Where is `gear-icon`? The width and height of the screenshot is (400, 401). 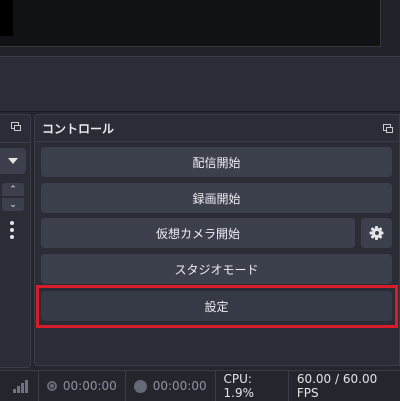 gear-icon is located at coordinates (376, 233).